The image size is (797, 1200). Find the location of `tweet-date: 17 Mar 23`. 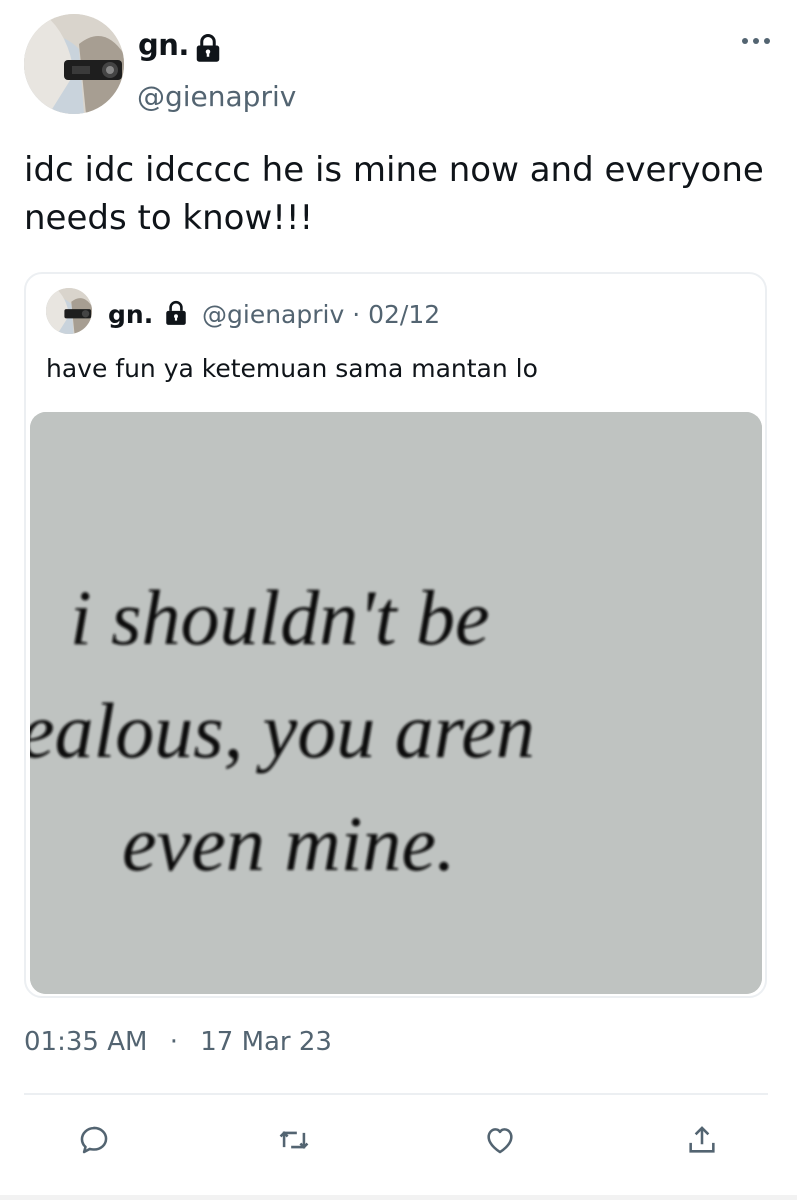

tweet-date: 17 Mar 23 is located at coordinates (266, 1042).